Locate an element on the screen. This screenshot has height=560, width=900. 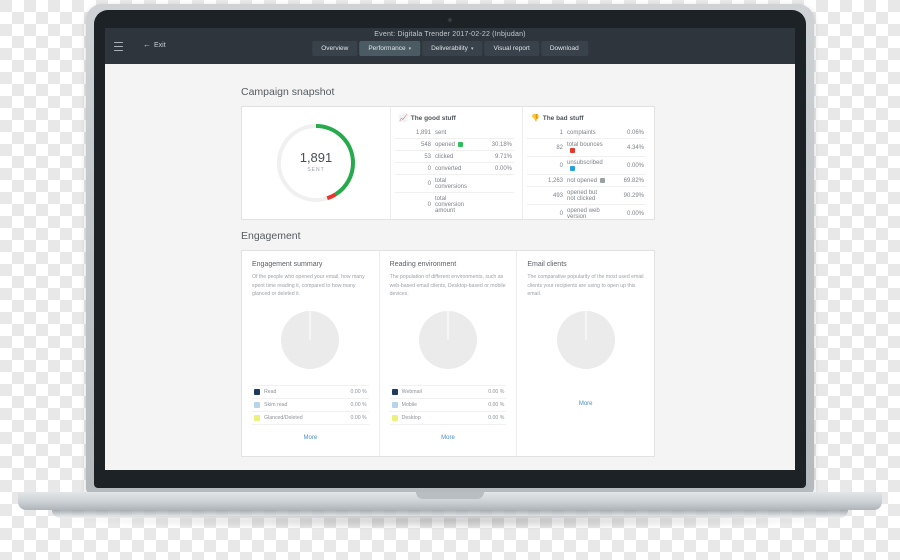
tab-visual-report: Visual report is located at coordinates (511, 48).